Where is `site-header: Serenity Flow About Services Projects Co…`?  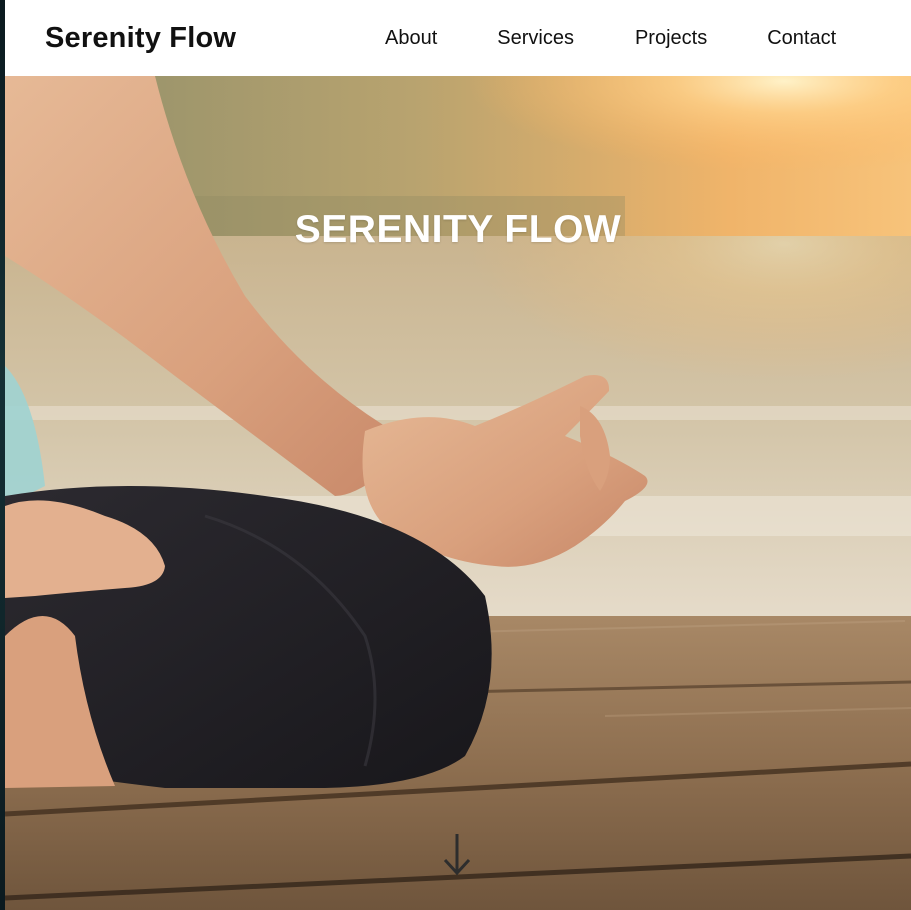 site-header: Serenity Flow About Services Projects Co… is located at coordinates (458, 38).